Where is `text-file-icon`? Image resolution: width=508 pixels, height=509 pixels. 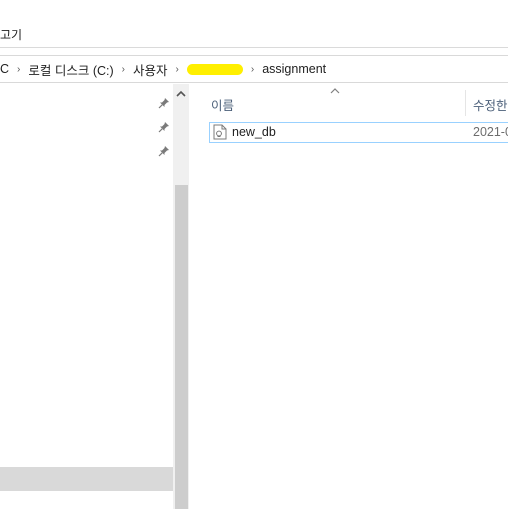
text-file-icon is located at coordinates (220, 132).